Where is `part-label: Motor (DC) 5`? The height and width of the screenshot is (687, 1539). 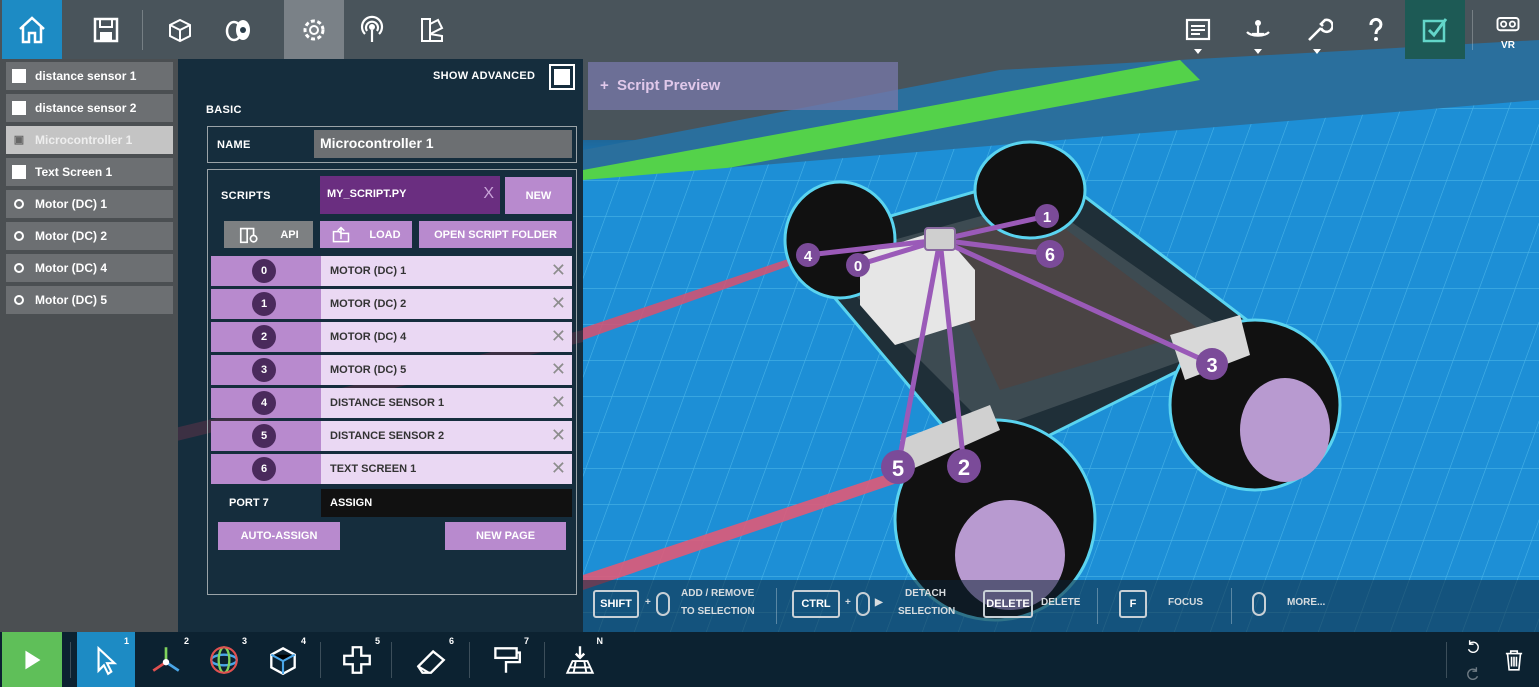 part-label: Motor (DC) 5 is located at coordinates (71, 300).